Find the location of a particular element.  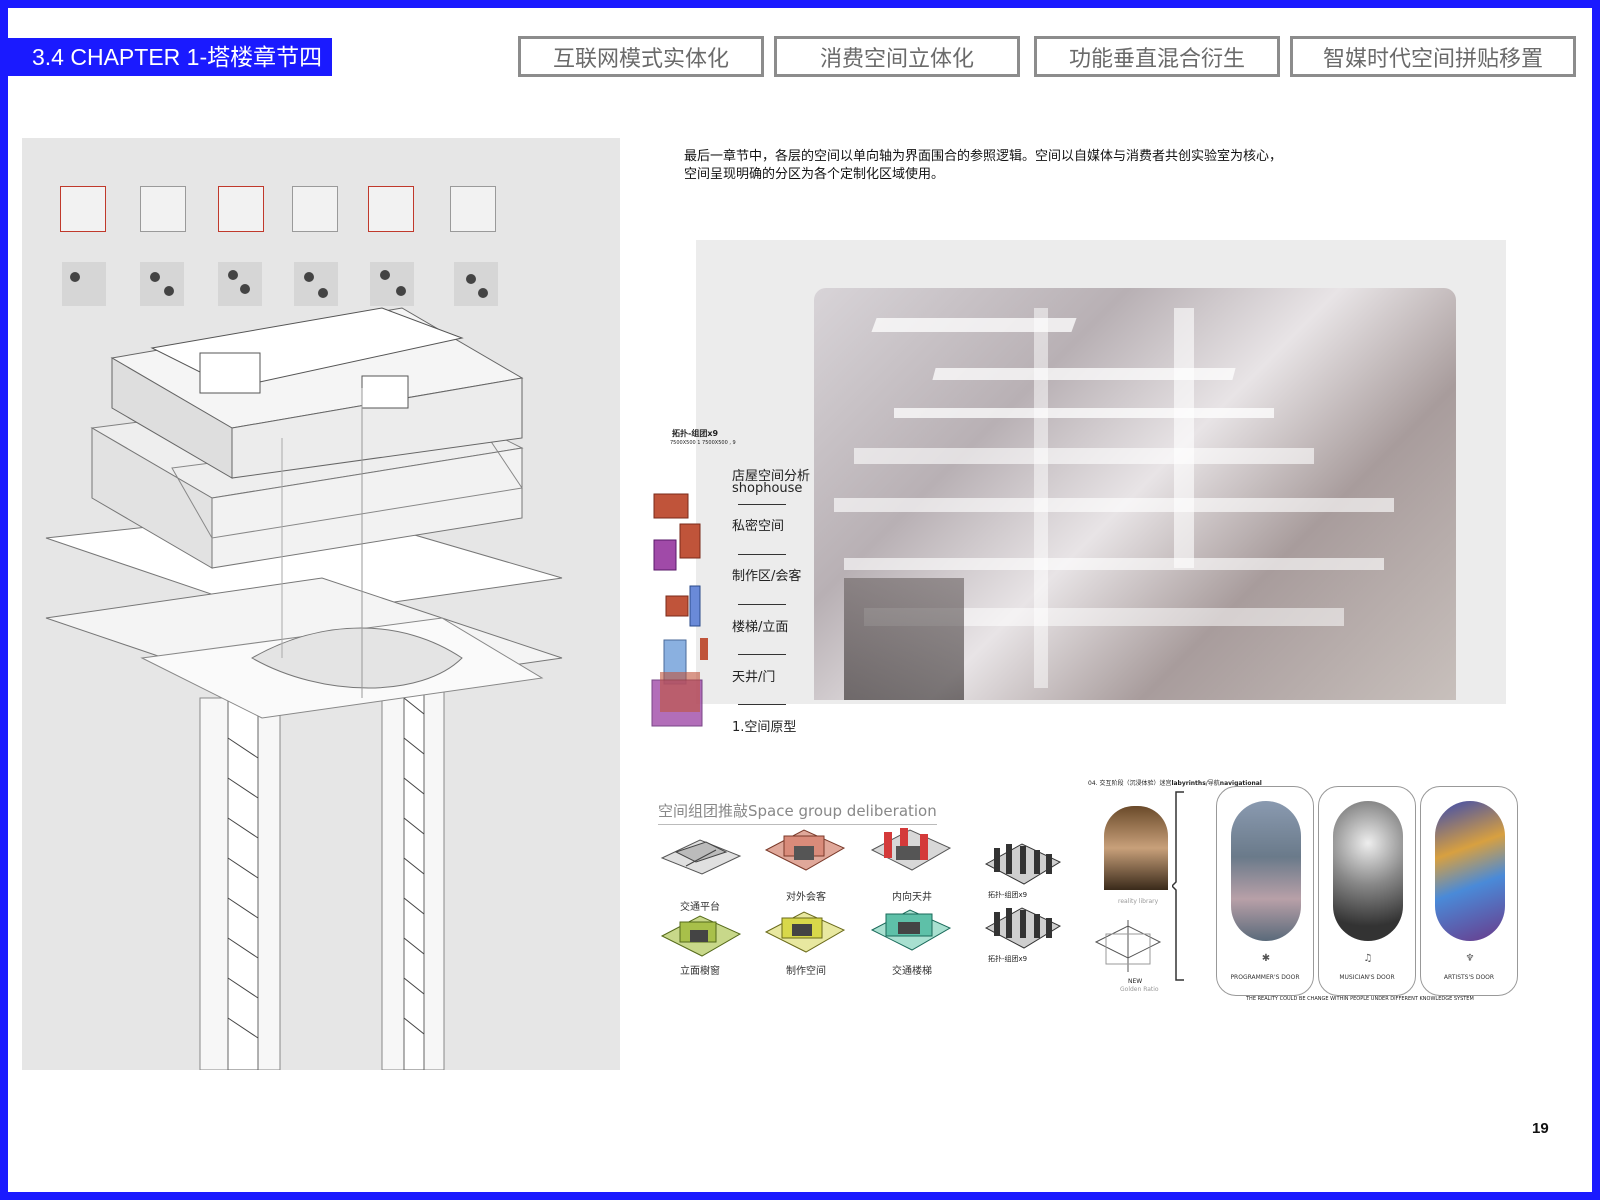

tab-vertical-mix: 功能垂直混合衍生 is located at coordinates (1157, 56).